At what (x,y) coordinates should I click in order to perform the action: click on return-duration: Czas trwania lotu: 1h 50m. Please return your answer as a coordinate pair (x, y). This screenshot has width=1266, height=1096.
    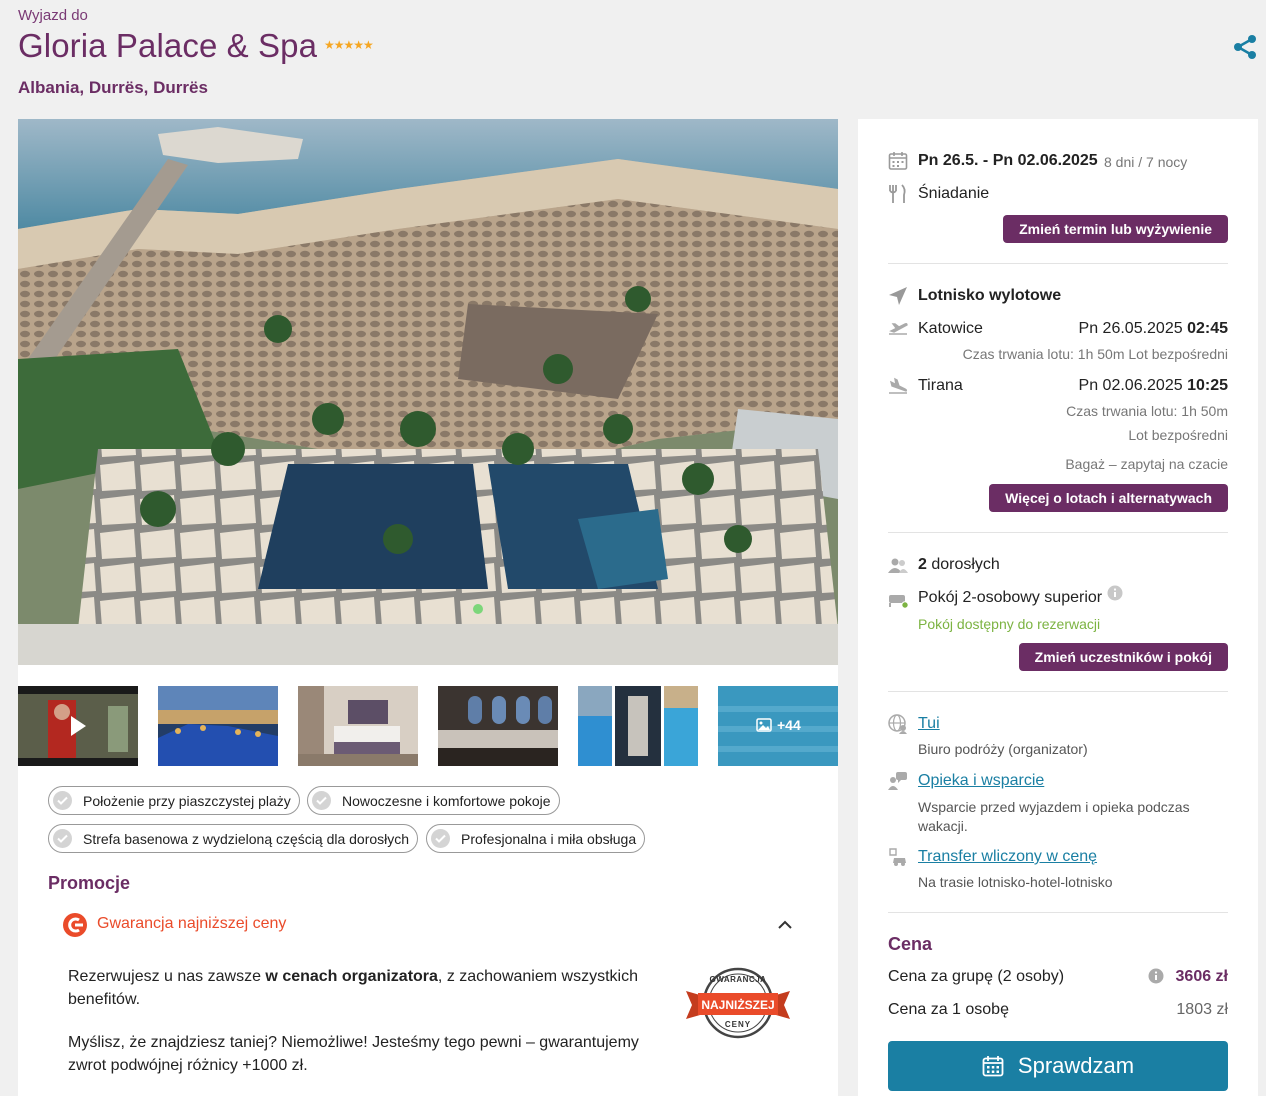
    Looking at the image, I should click on (1147, 411).